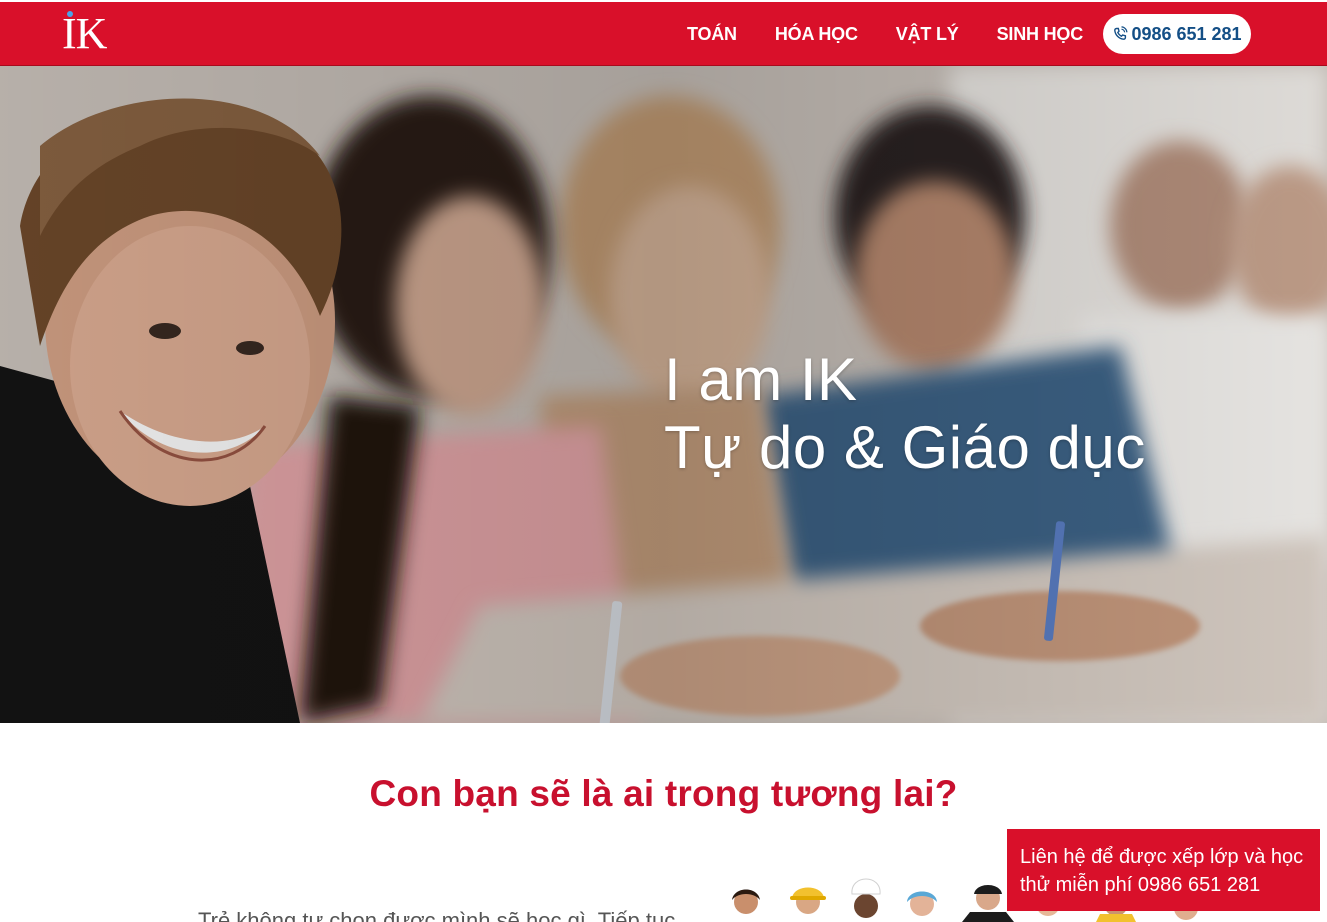 Image resolution: width=1327 pixels, height=922 pixels. What do you see at coordinates (1040, 34) in the screenshot?
I see `nav-item-sinh-hoc: SINH HỌC` at bounding box center [1040, 34].